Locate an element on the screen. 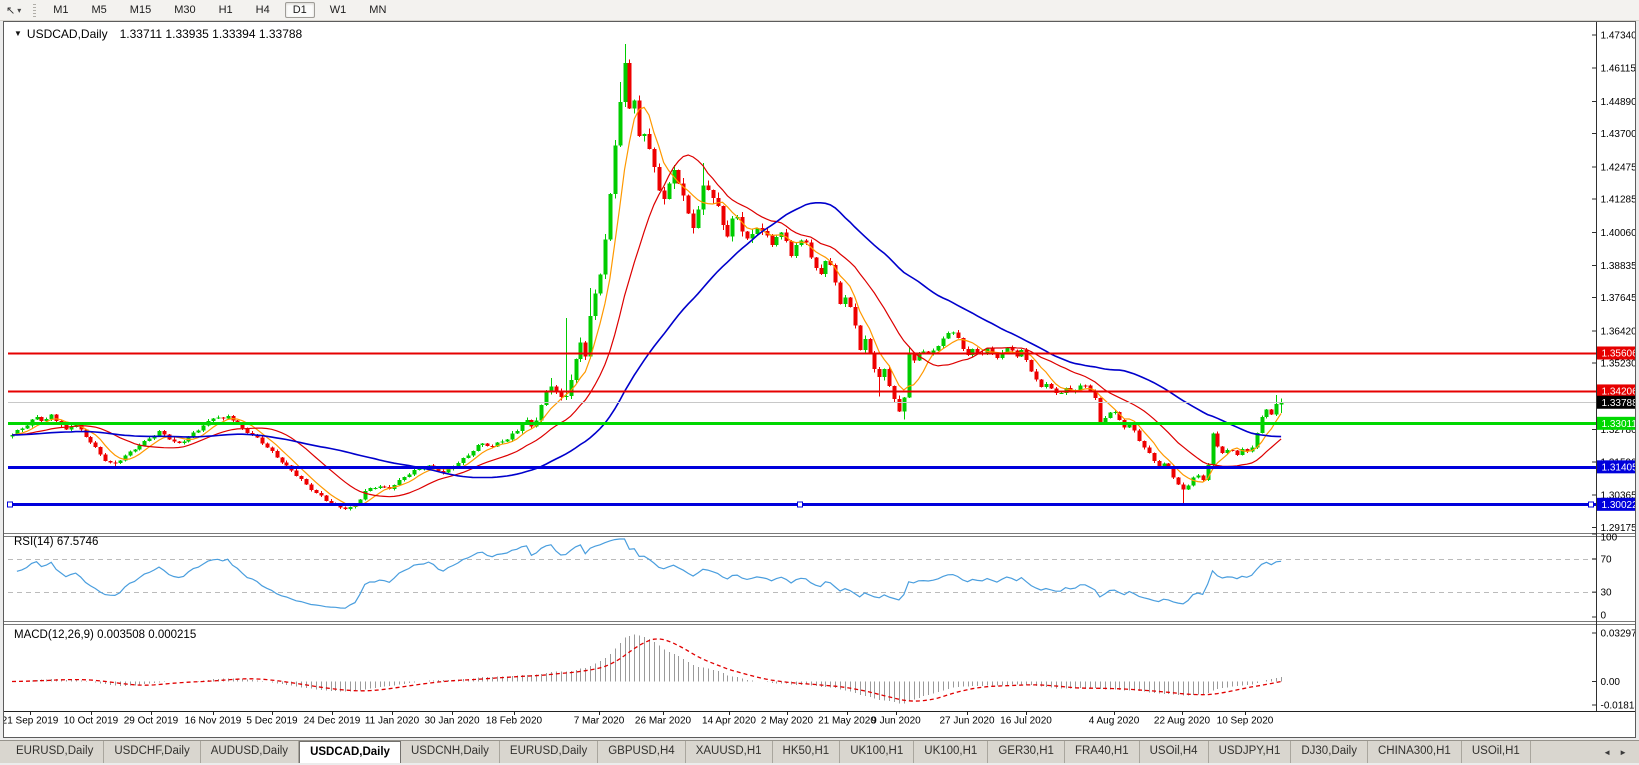 The width and height of the screenshot is (1639, 765). macd-histogram is located at coordinates (652, 669).